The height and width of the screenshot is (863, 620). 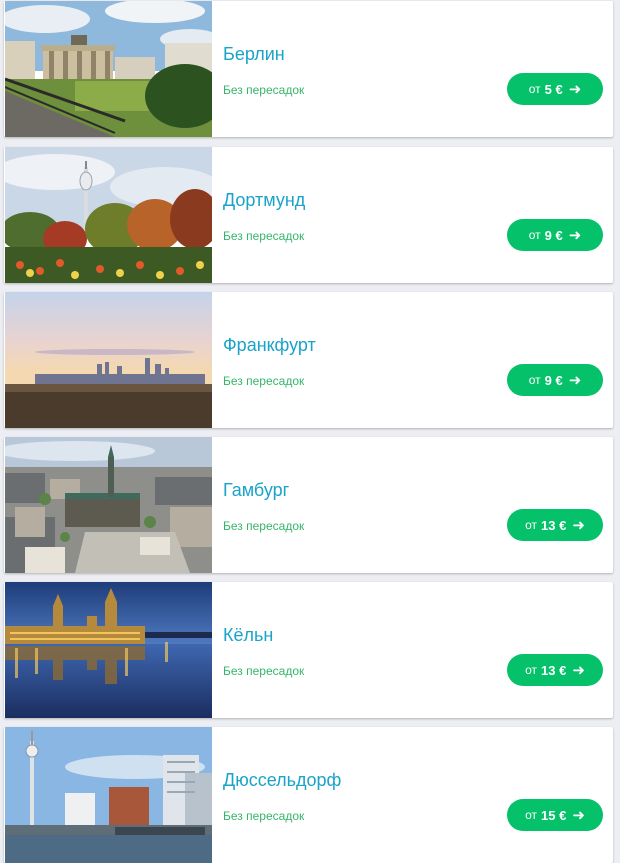 I want to click on price-button-berlin: от 5 € ➜, so click(x=555, y=89).